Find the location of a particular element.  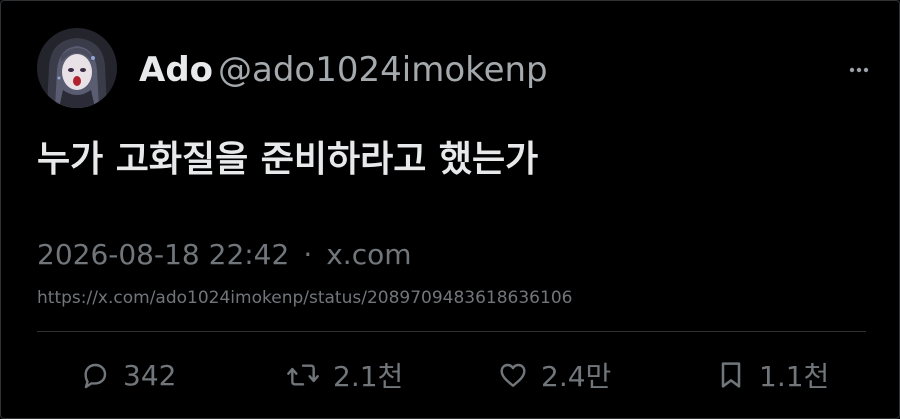

post-text: 누가 고화질을 준비하라고 했는가 is located at coordinates (288, 159).